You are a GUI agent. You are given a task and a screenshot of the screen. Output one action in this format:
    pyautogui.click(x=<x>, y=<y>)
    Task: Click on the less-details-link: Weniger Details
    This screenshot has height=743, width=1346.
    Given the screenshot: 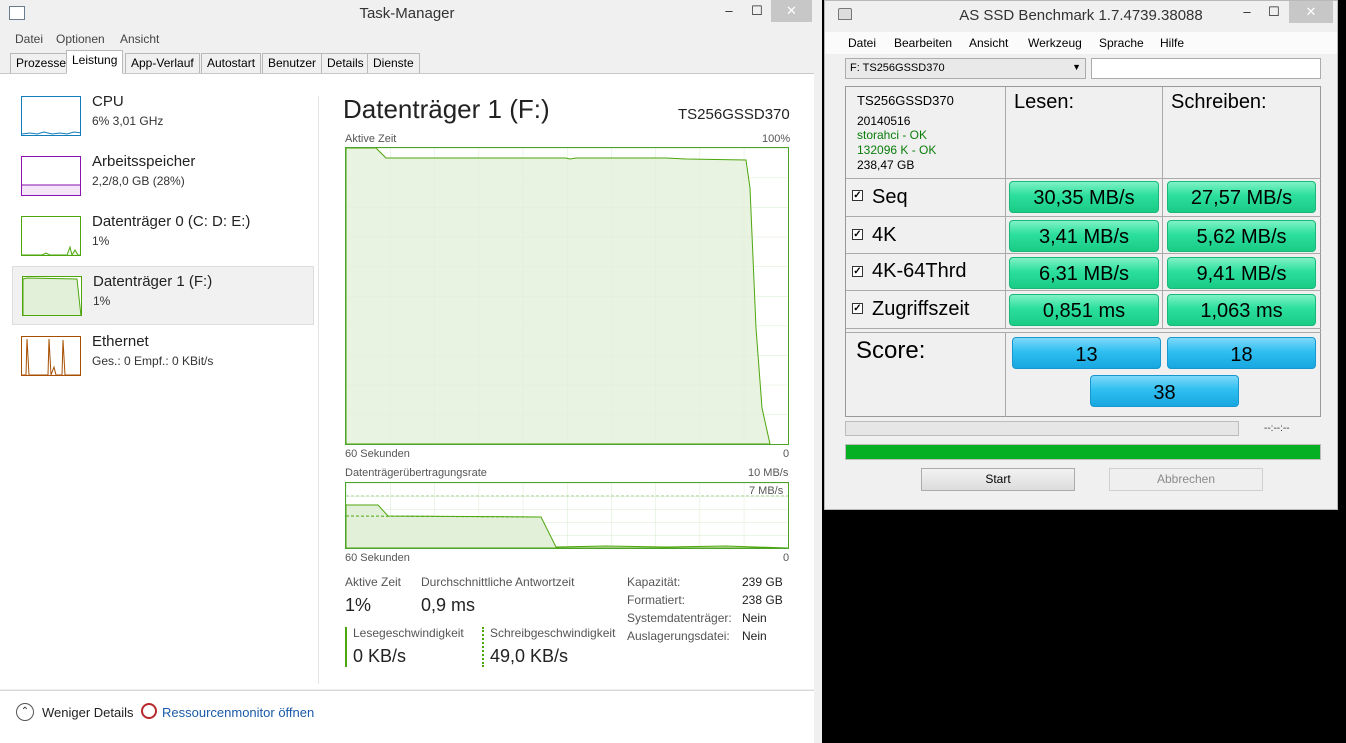 What is the action you would take?
    pyautogui.click(x=88, y=712)
    